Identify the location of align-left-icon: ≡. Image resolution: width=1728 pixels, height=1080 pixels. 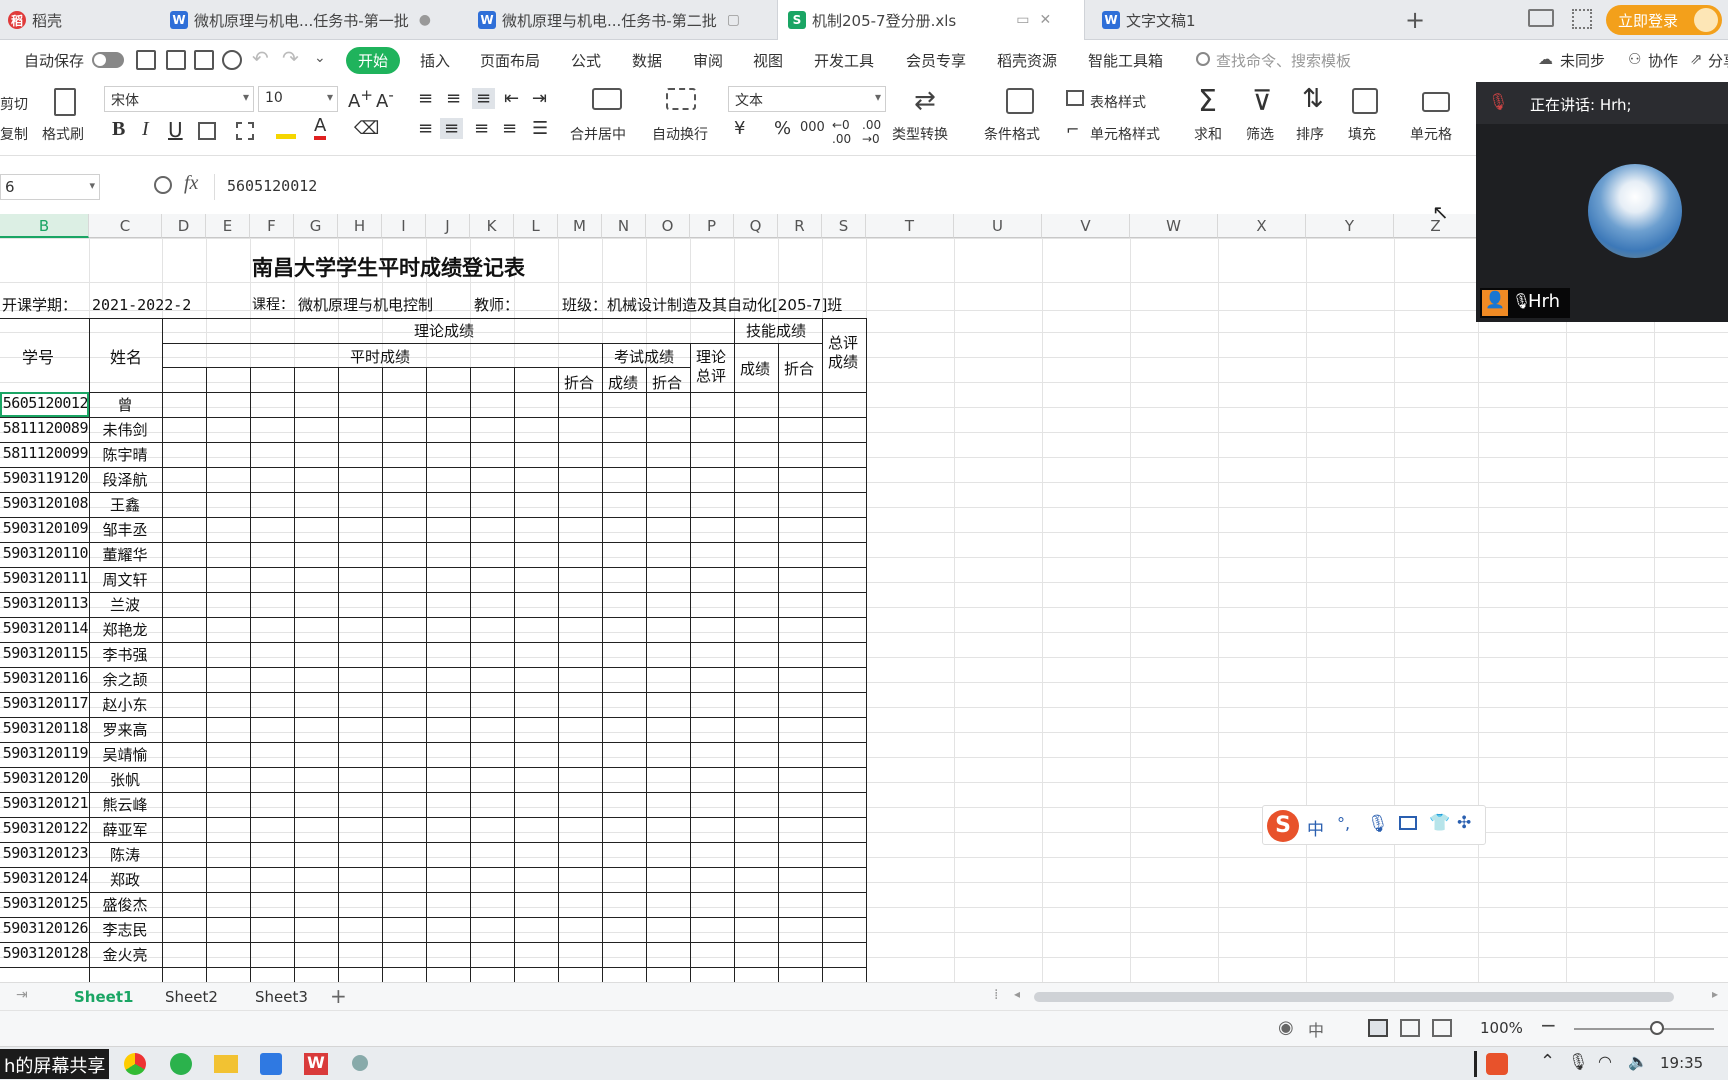
(425, 128).